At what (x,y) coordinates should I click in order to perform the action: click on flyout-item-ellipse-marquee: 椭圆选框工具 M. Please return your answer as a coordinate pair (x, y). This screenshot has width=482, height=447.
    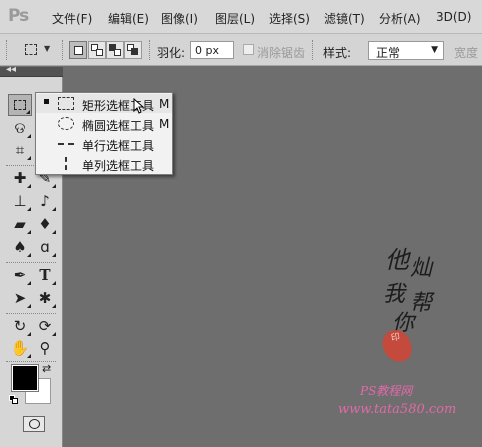
    Looking at the image, I should click on (104, 123).